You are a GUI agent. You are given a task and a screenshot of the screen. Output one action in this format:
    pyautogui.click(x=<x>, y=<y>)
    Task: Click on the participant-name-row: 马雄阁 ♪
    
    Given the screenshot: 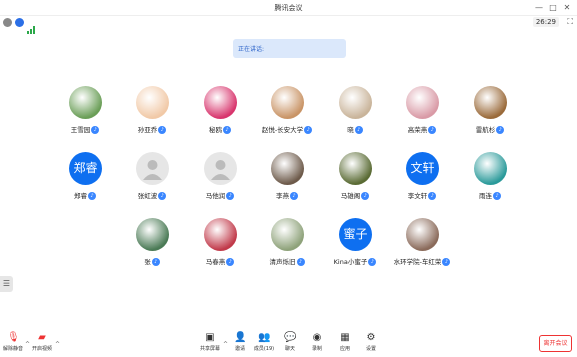 What is the action you would take?
    pyautogui.click(x=355, y=195)
    